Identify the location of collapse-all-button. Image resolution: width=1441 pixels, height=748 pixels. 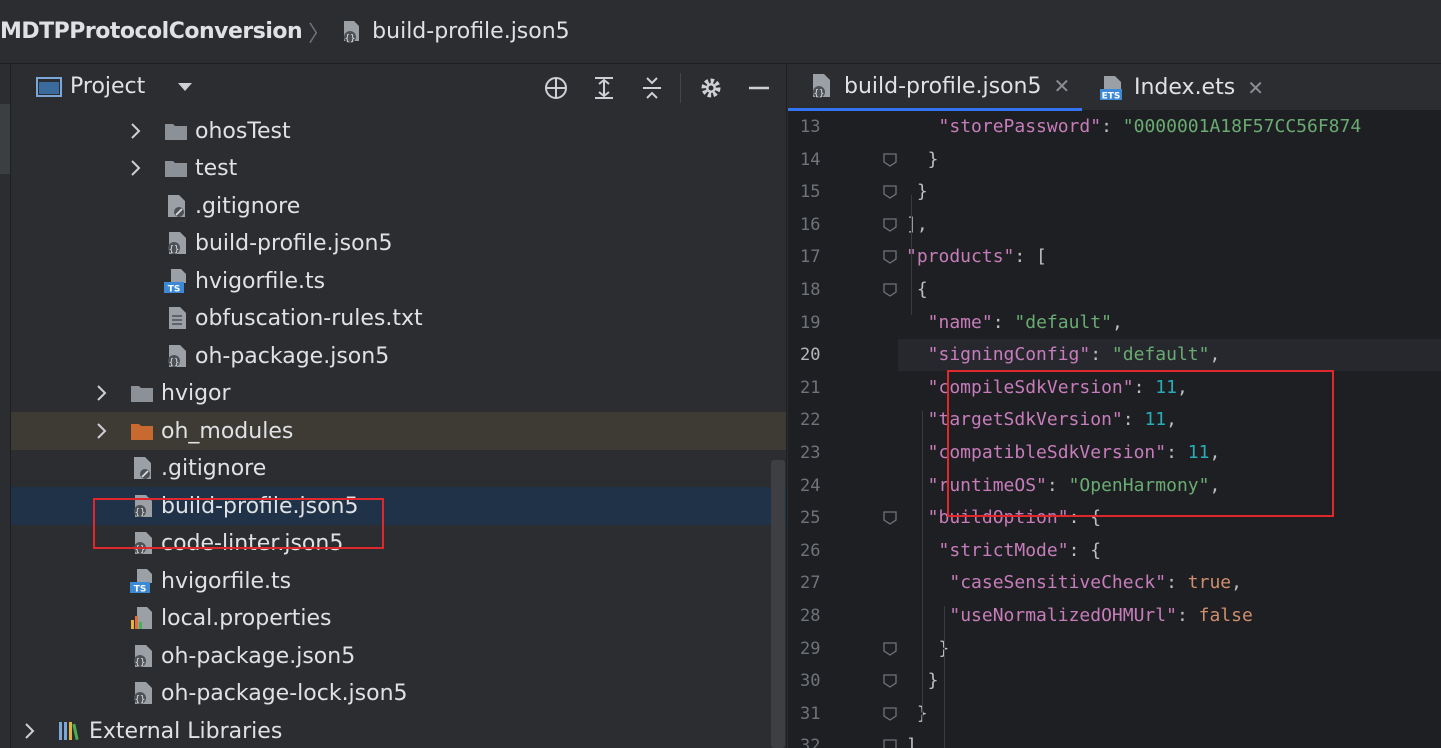
(652, 88).